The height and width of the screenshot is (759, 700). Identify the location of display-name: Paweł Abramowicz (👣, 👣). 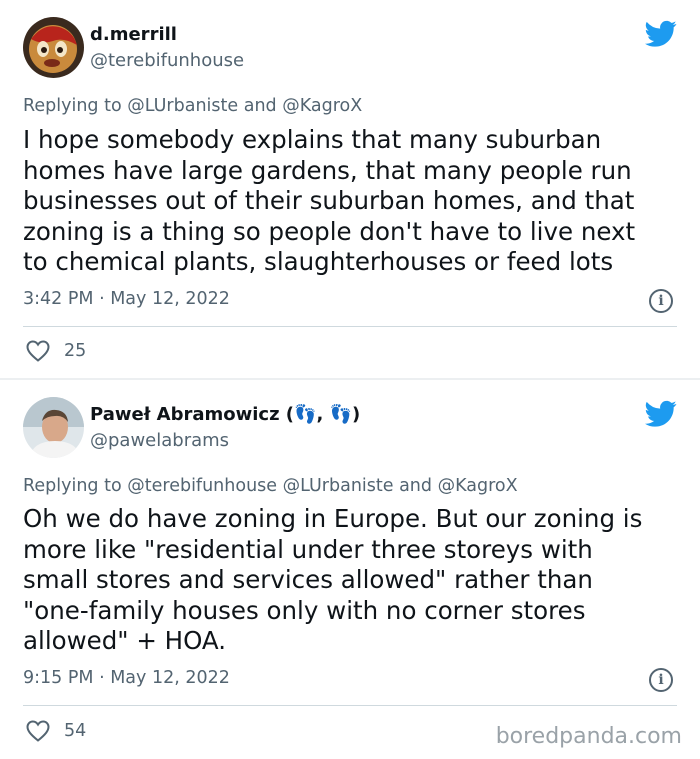
(225, 414).